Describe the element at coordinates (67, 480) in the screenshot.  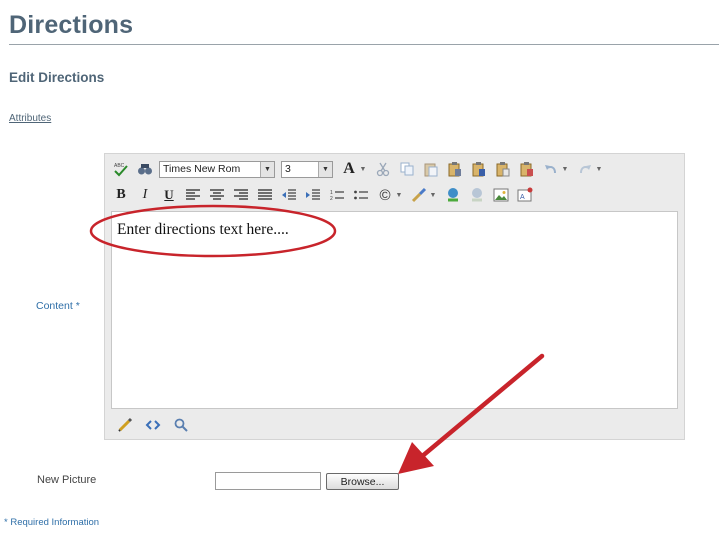
I see `new-picture-label: New Picture` at that location.